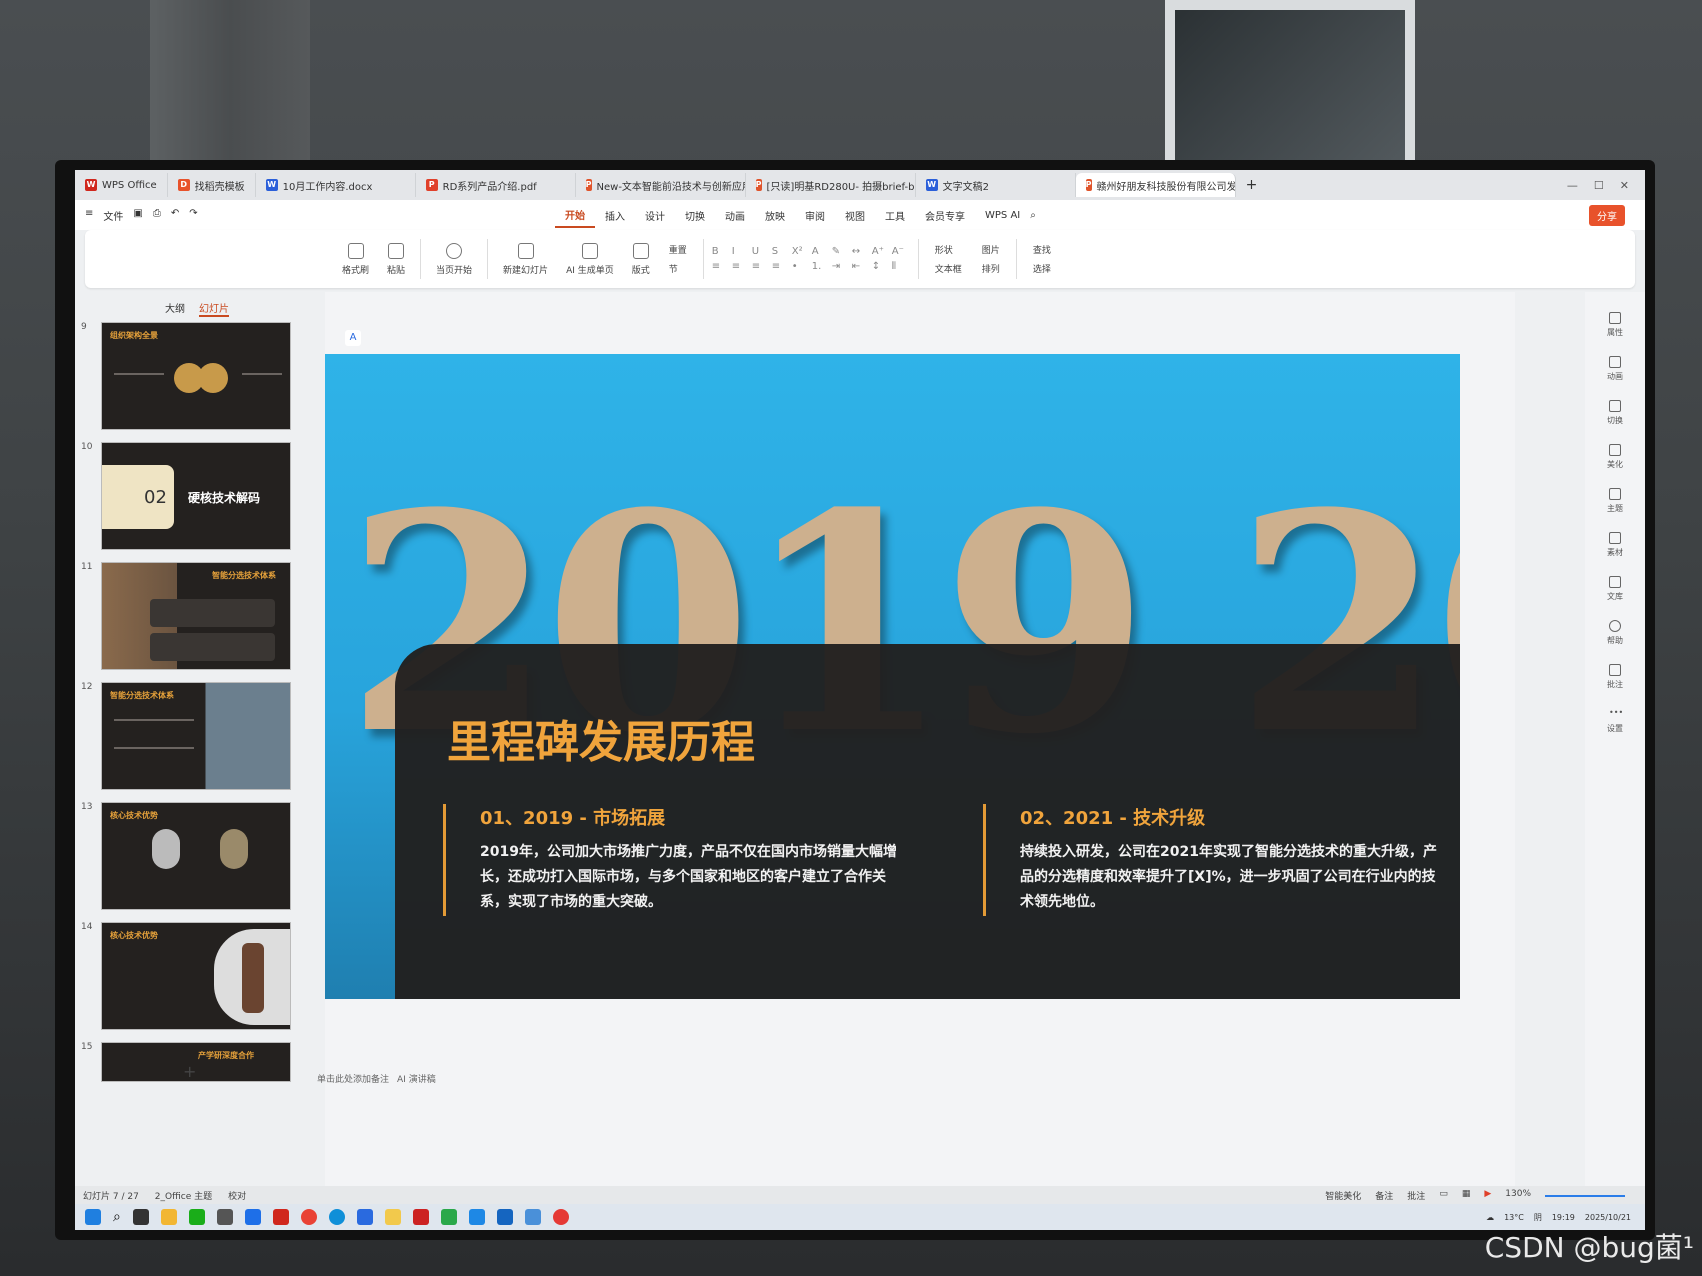  Describe the element at coordinates (1466, 1195) in the screenshot. I see `grid-view-icon: ▦` at that location.